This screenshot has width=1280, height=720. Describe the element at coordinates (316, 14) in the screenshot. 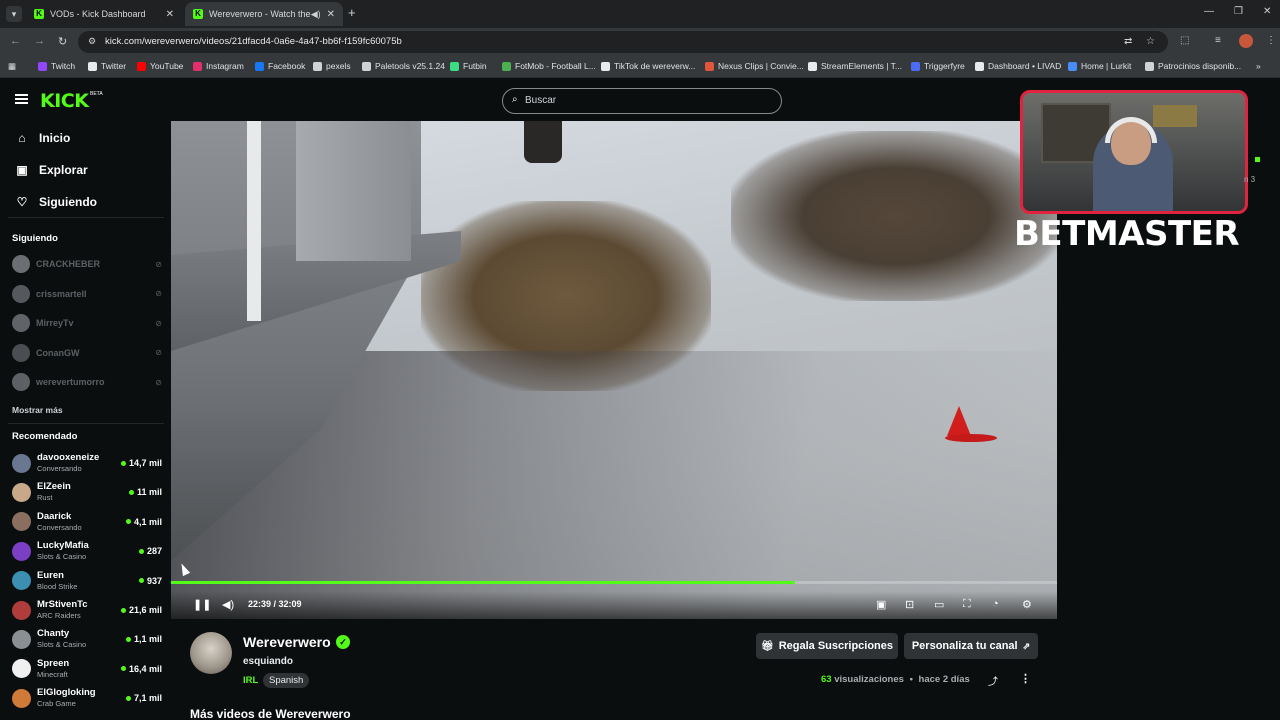

I see `speaker-icon: ◀)` at that location.